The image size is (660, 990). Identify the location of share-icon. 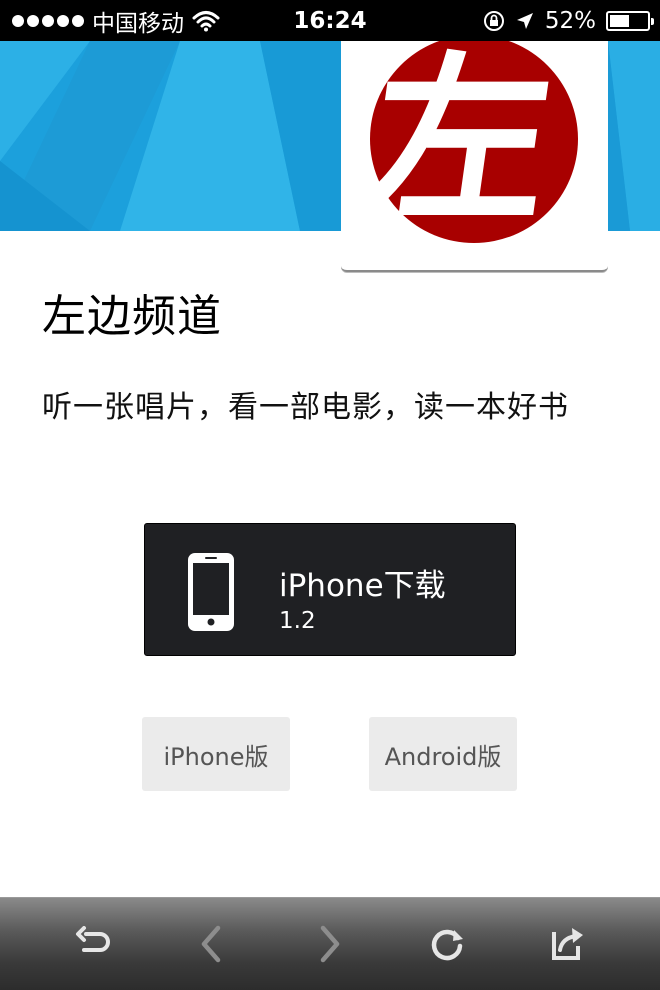
(567, 944).